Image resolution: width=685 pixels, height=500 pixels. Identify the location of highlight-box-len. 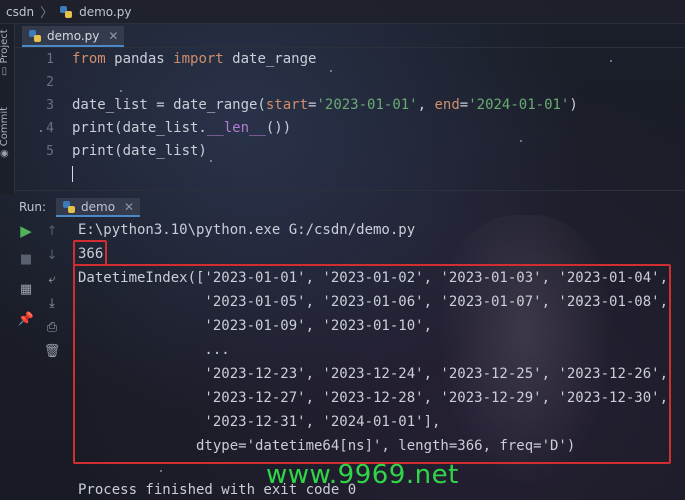
(90, 253).